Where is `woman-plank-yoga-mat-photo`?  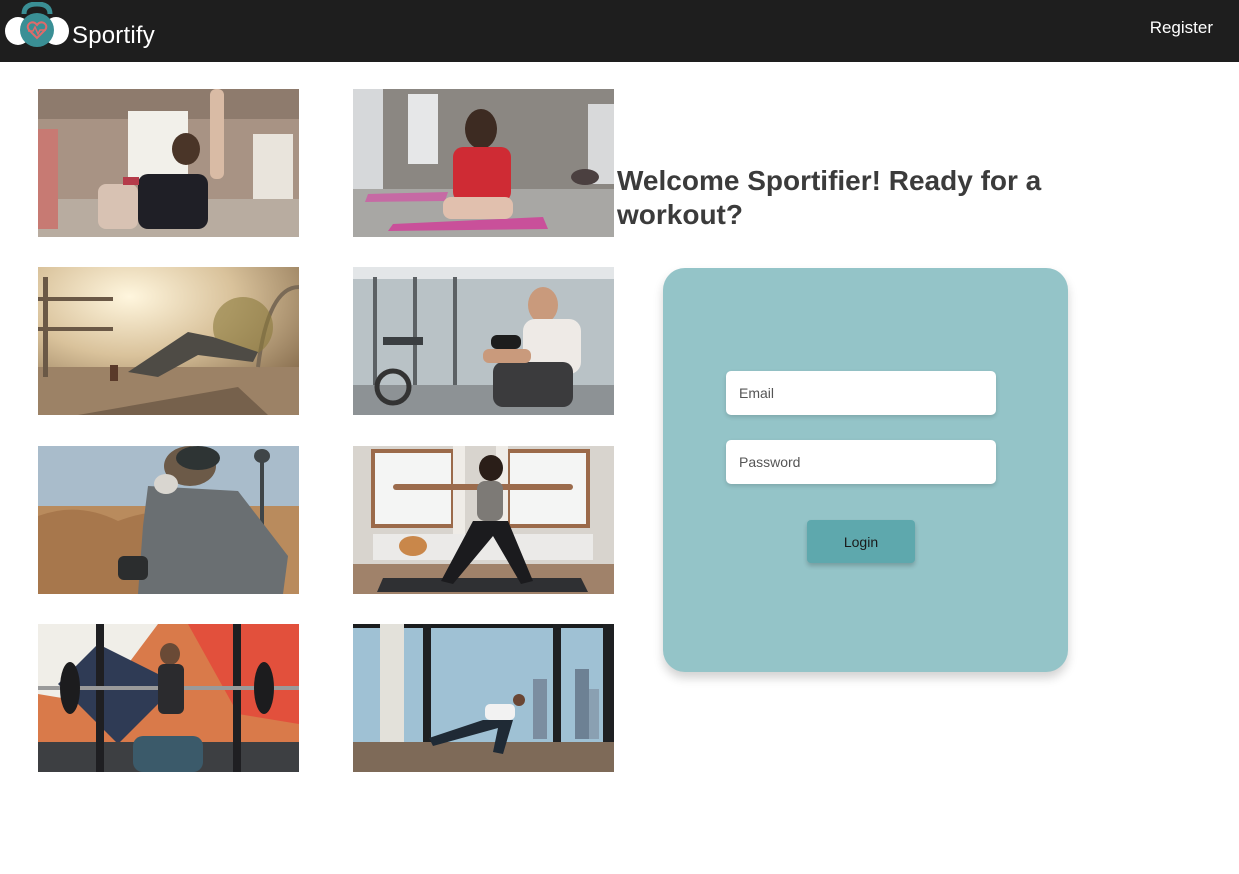 woman-plank-yoga-mat-photo is located at coordinates (483, 163).